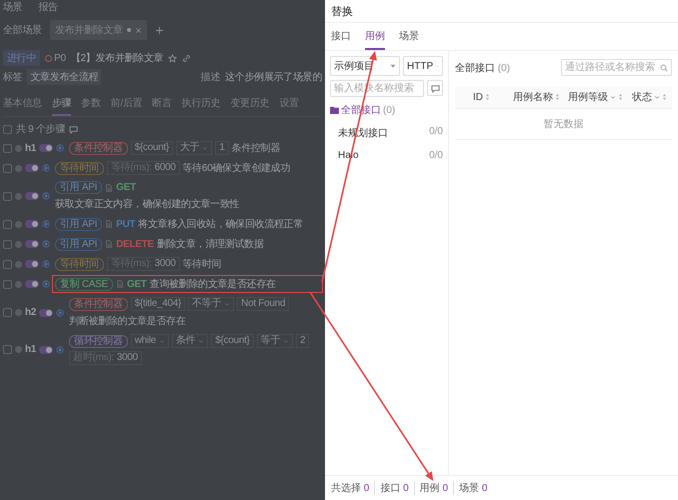 Image resolution: width=678 pixels, height=500 pixels. What do you see at coordinates (250, 104) in the screenshot?
I see `tab: 变更历史` at bounding box center [250, 104].